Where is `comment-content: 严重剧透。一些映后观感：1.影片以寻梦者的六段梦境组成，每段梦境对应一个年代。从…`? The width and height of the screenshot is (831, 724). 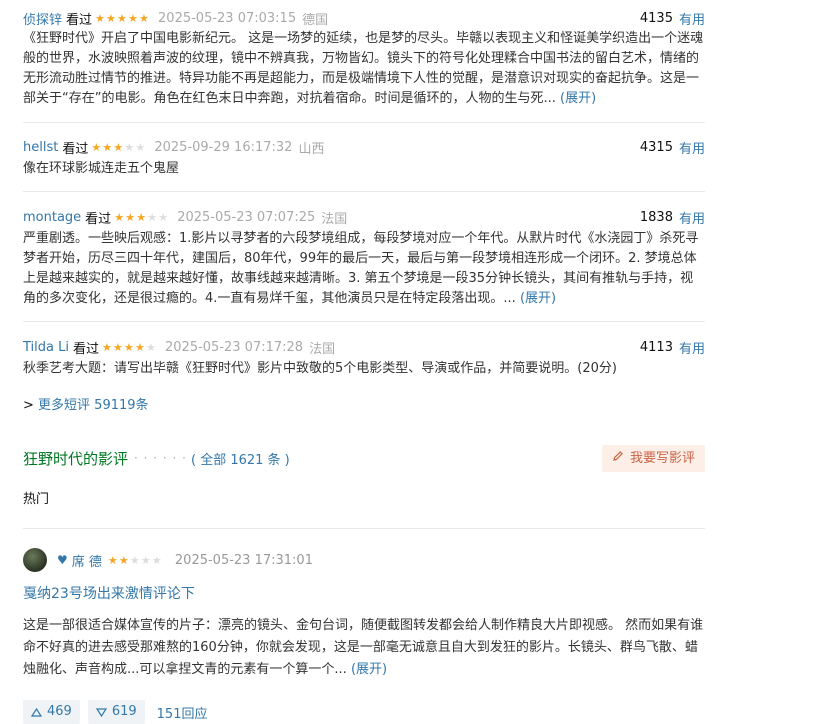
comment-content: 严重剧透。一些映后观感：1.影片以寻梦者的六段梦境组成，每段梦境对应一个年代。从… is located at coordinates (361, 268).